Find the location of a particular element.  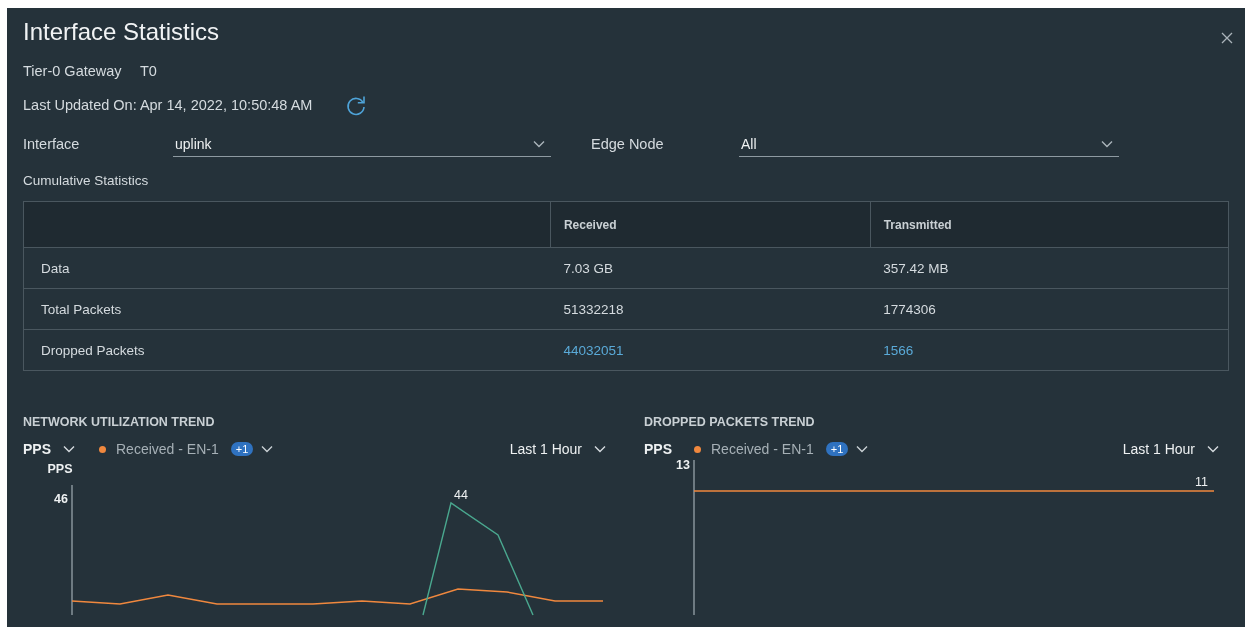

column-header: Received is located at coordinates (710, 224).